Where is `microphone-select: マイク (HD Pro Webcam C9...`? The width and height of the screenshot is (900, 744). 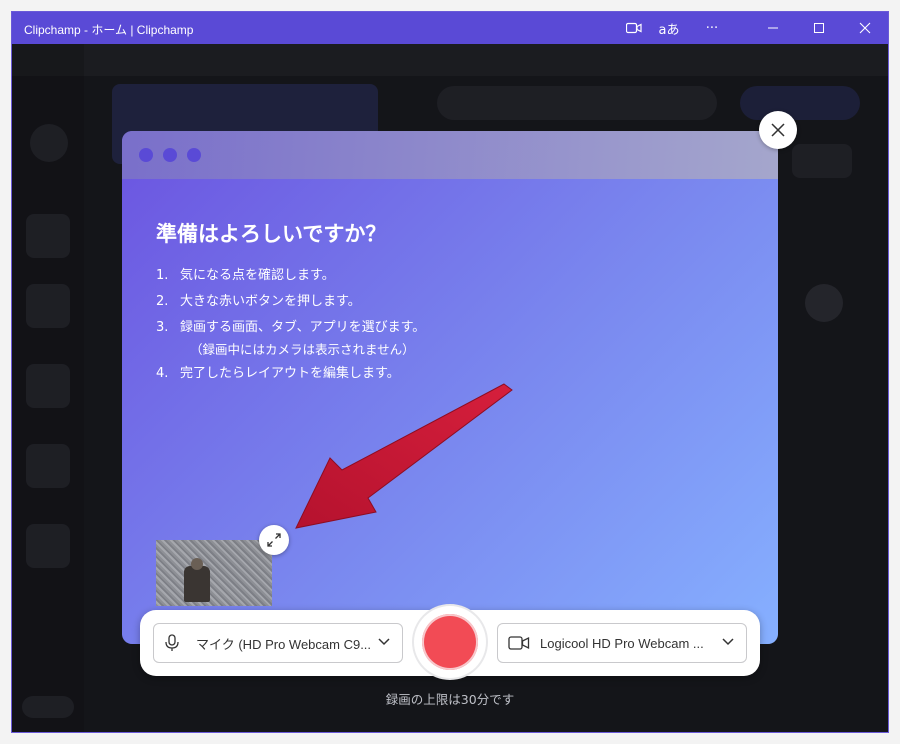
microphone-select: マイク (HD Pro Webcam C9... is located at coordinates (278, 643).